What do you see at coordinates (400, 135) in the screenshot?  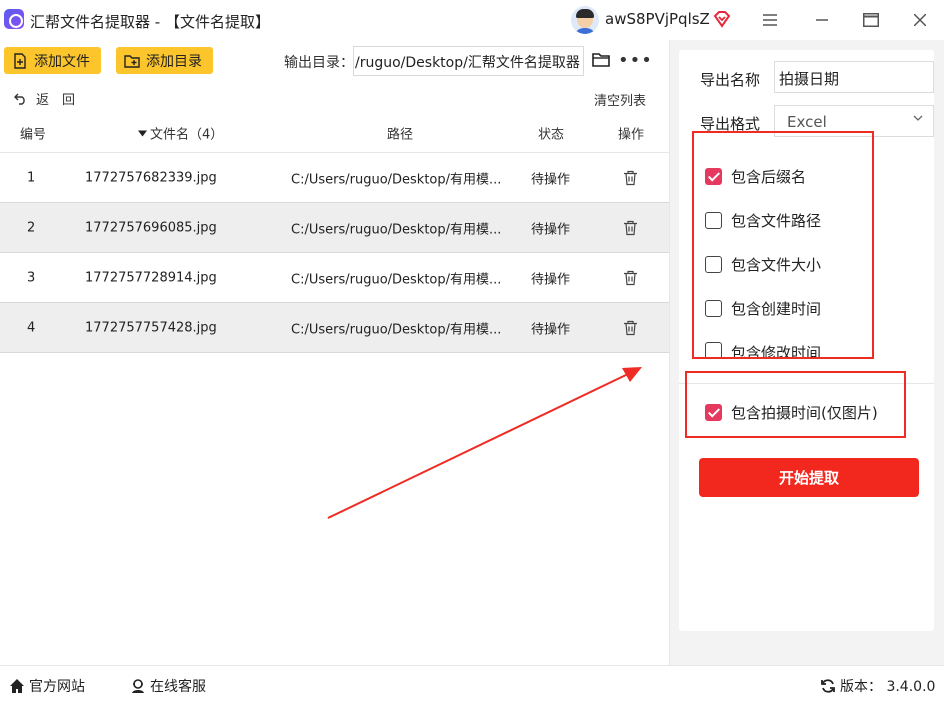 I see `header-path: 路径` at bounding box center [400, 135].